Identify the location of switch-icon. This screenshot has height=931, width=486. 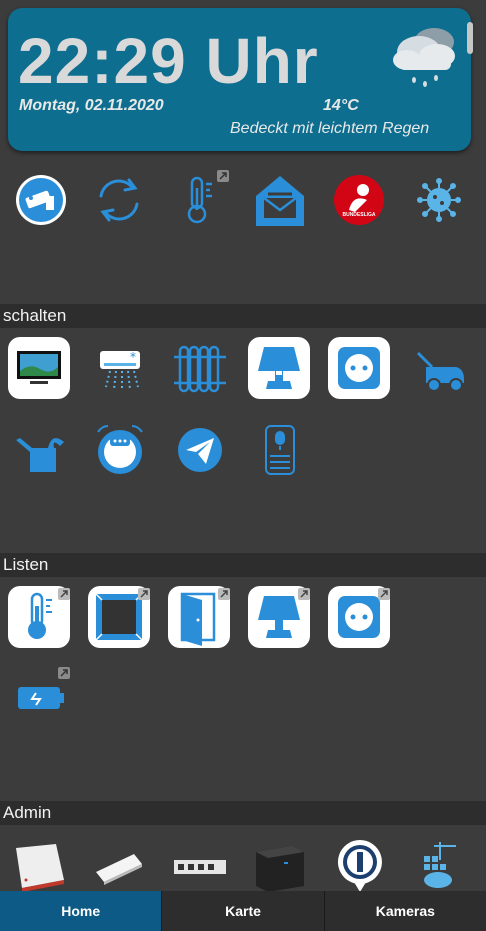
(200, 866).